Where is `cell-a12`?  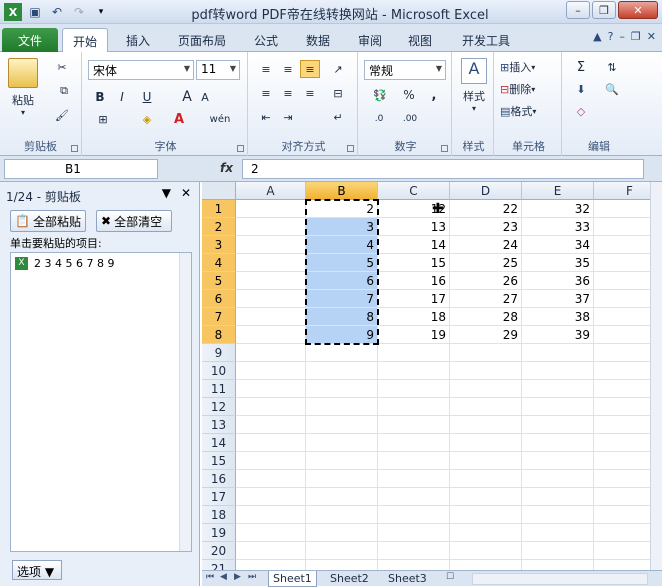
cell-a12 is located at coordinates (271, 407).